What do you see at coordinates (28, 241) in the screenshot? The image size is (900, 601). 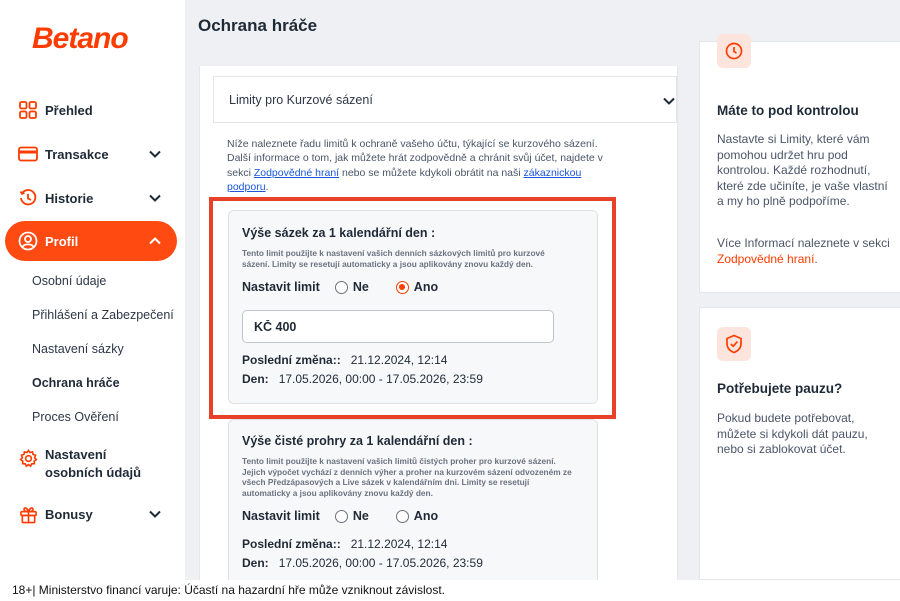 I see `user-icon` at bounding box center [28, 241].